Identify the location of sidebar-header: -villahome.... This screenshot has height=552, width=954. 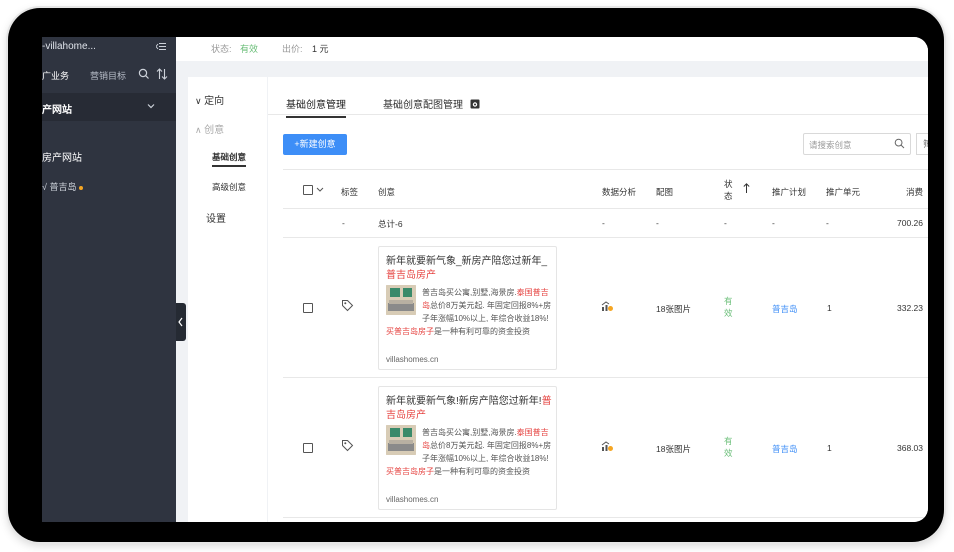
(109, 48).